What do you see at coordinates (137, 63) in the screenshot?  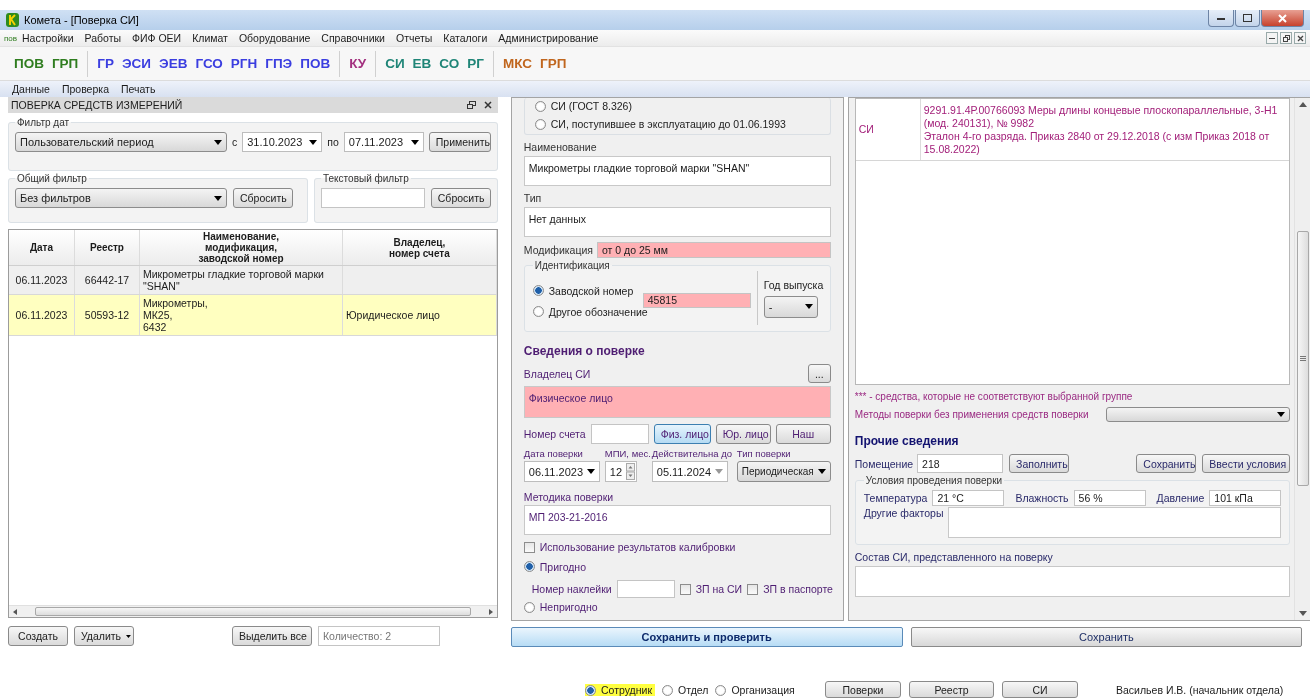 I see `toolbar-button: ЭСИ` at bounding box center [137, 63].